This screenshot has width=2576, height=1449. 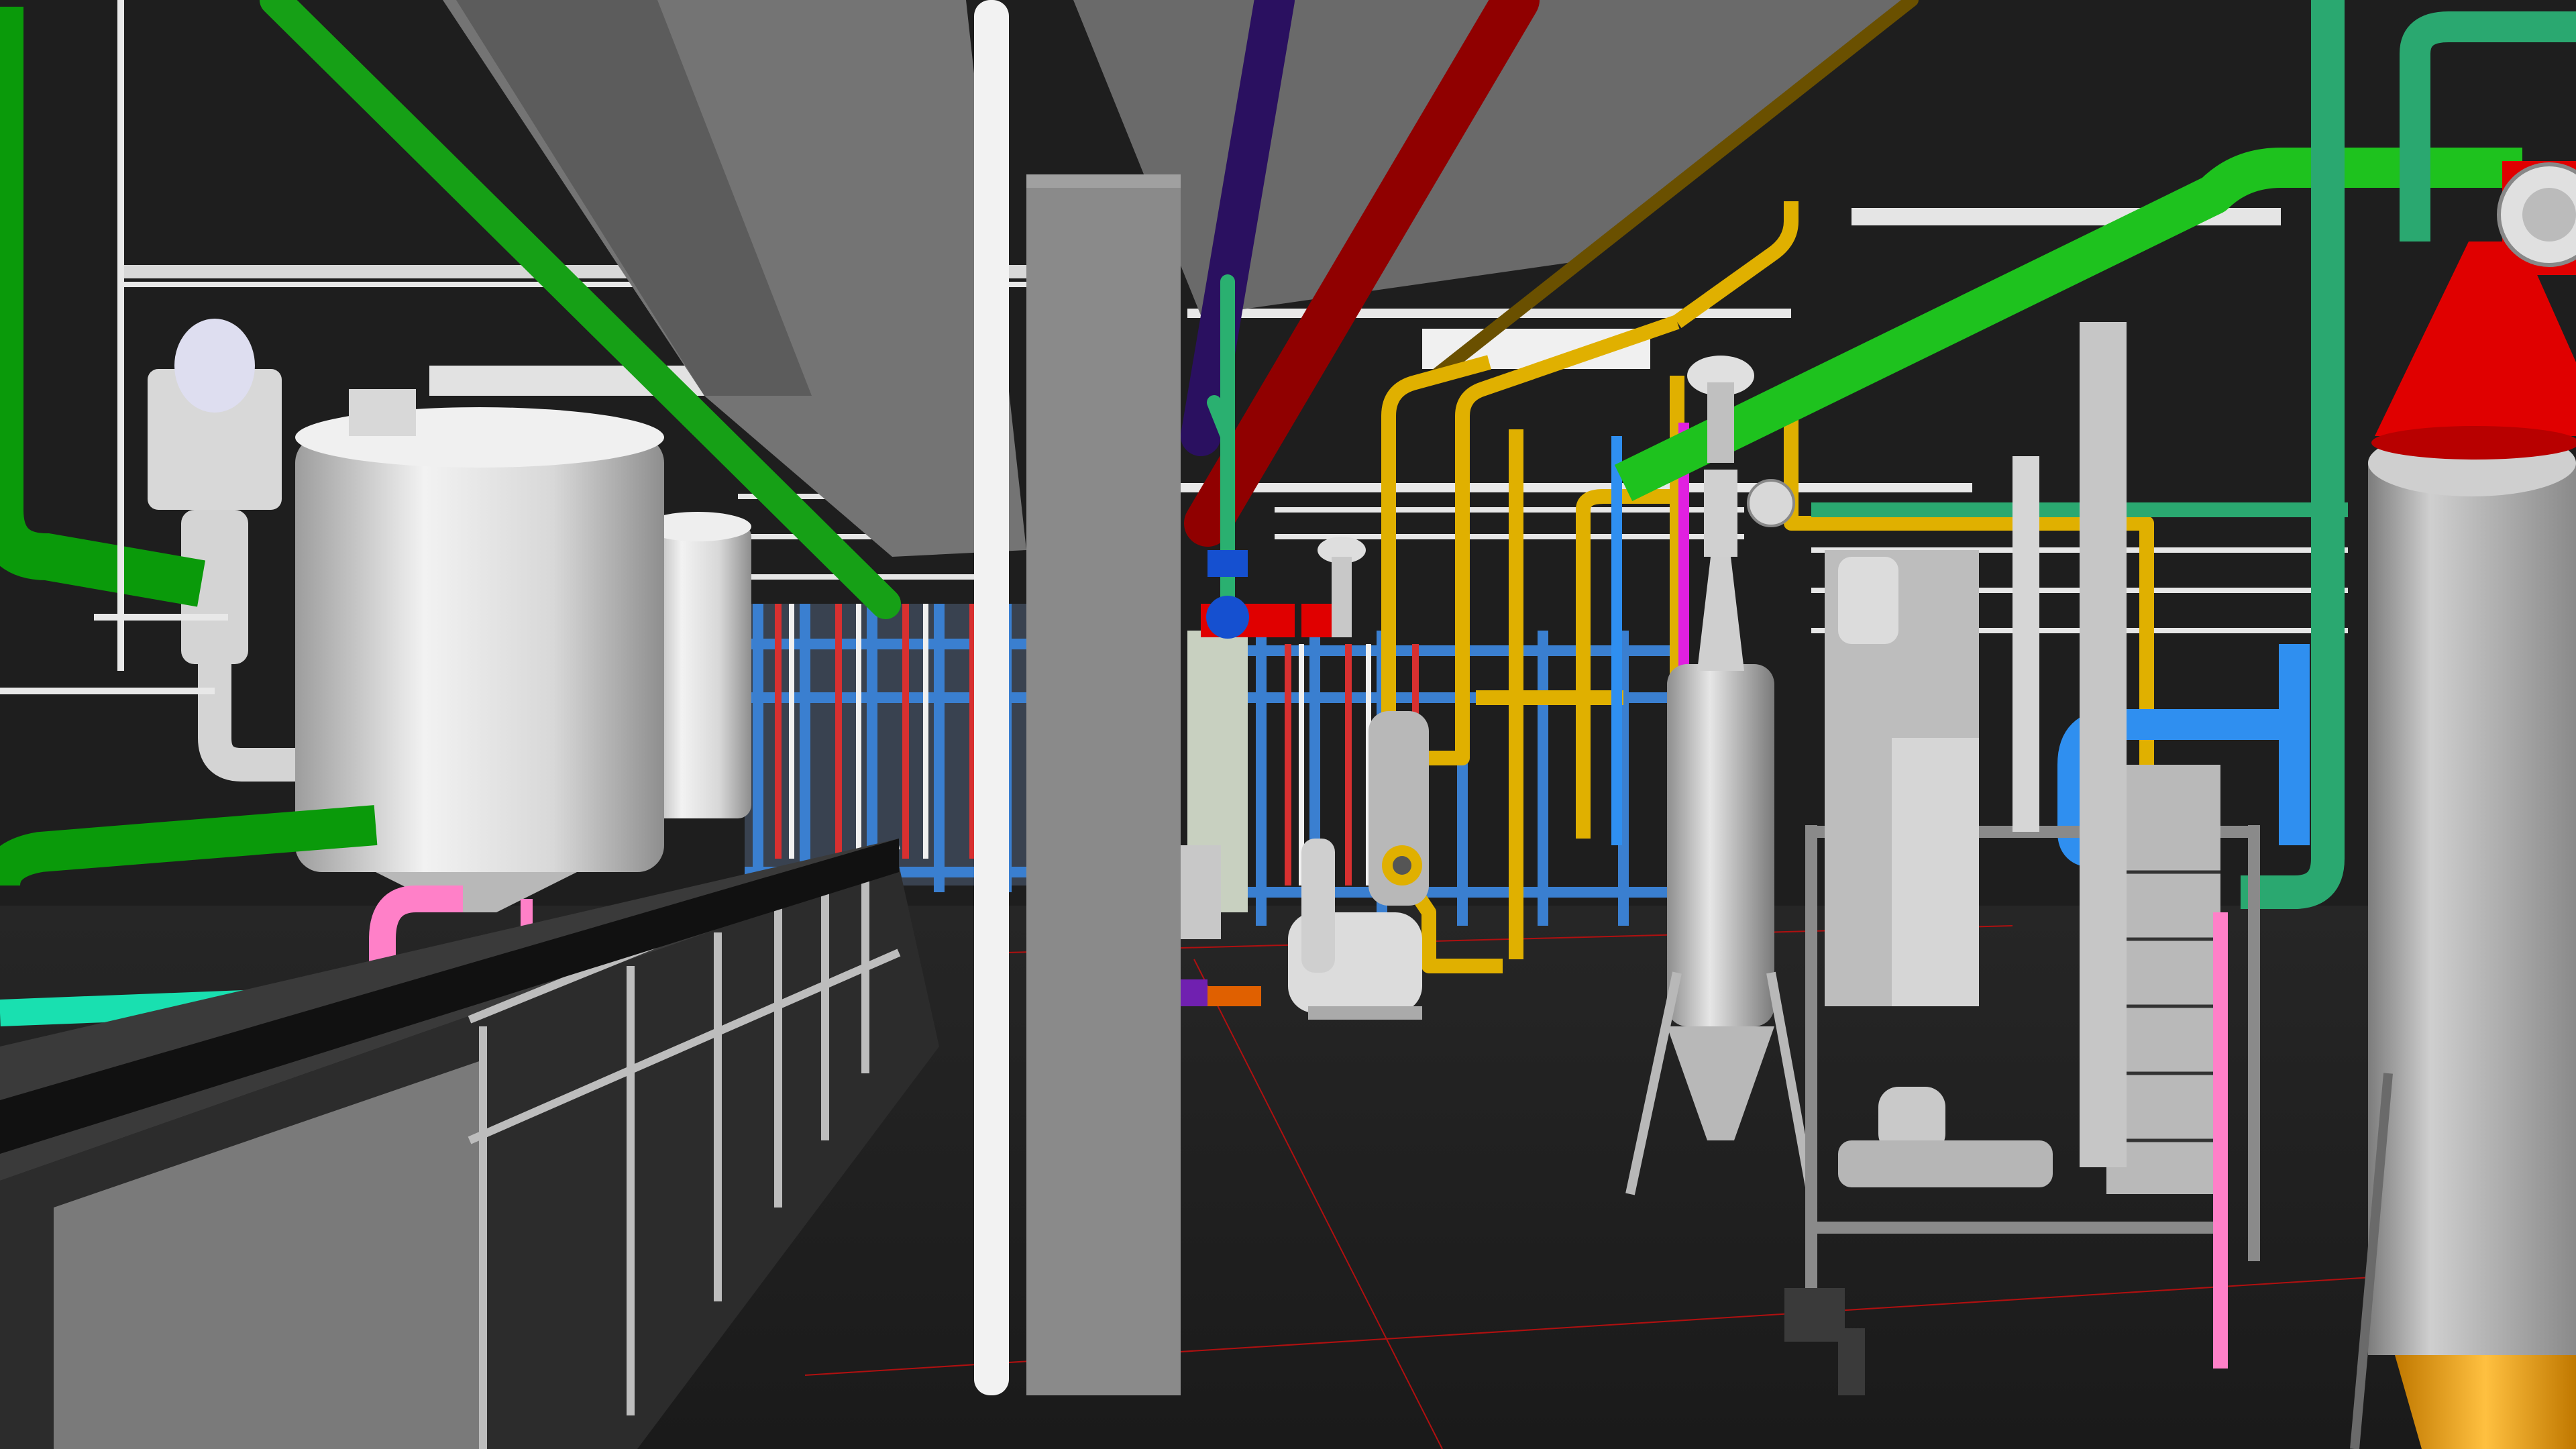 I want to click on structural-column, so click(x=1103, y=784).